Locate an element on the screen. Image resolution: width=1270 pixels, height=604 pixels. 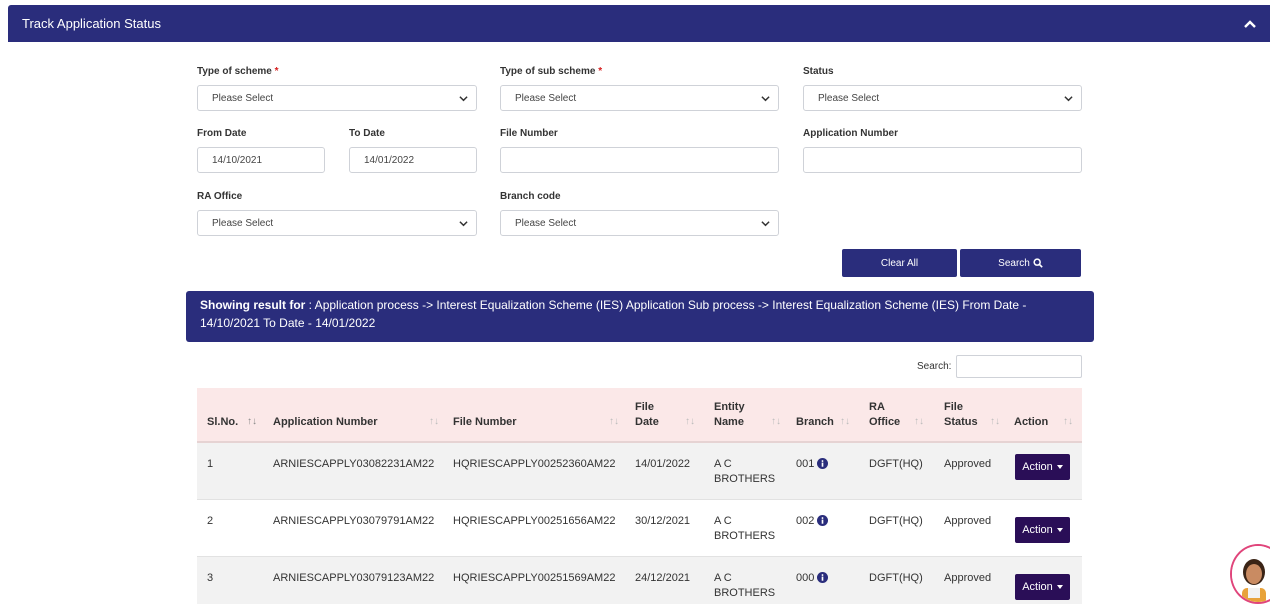
application-number-label: Application Number is located at coordinates (851, 133).